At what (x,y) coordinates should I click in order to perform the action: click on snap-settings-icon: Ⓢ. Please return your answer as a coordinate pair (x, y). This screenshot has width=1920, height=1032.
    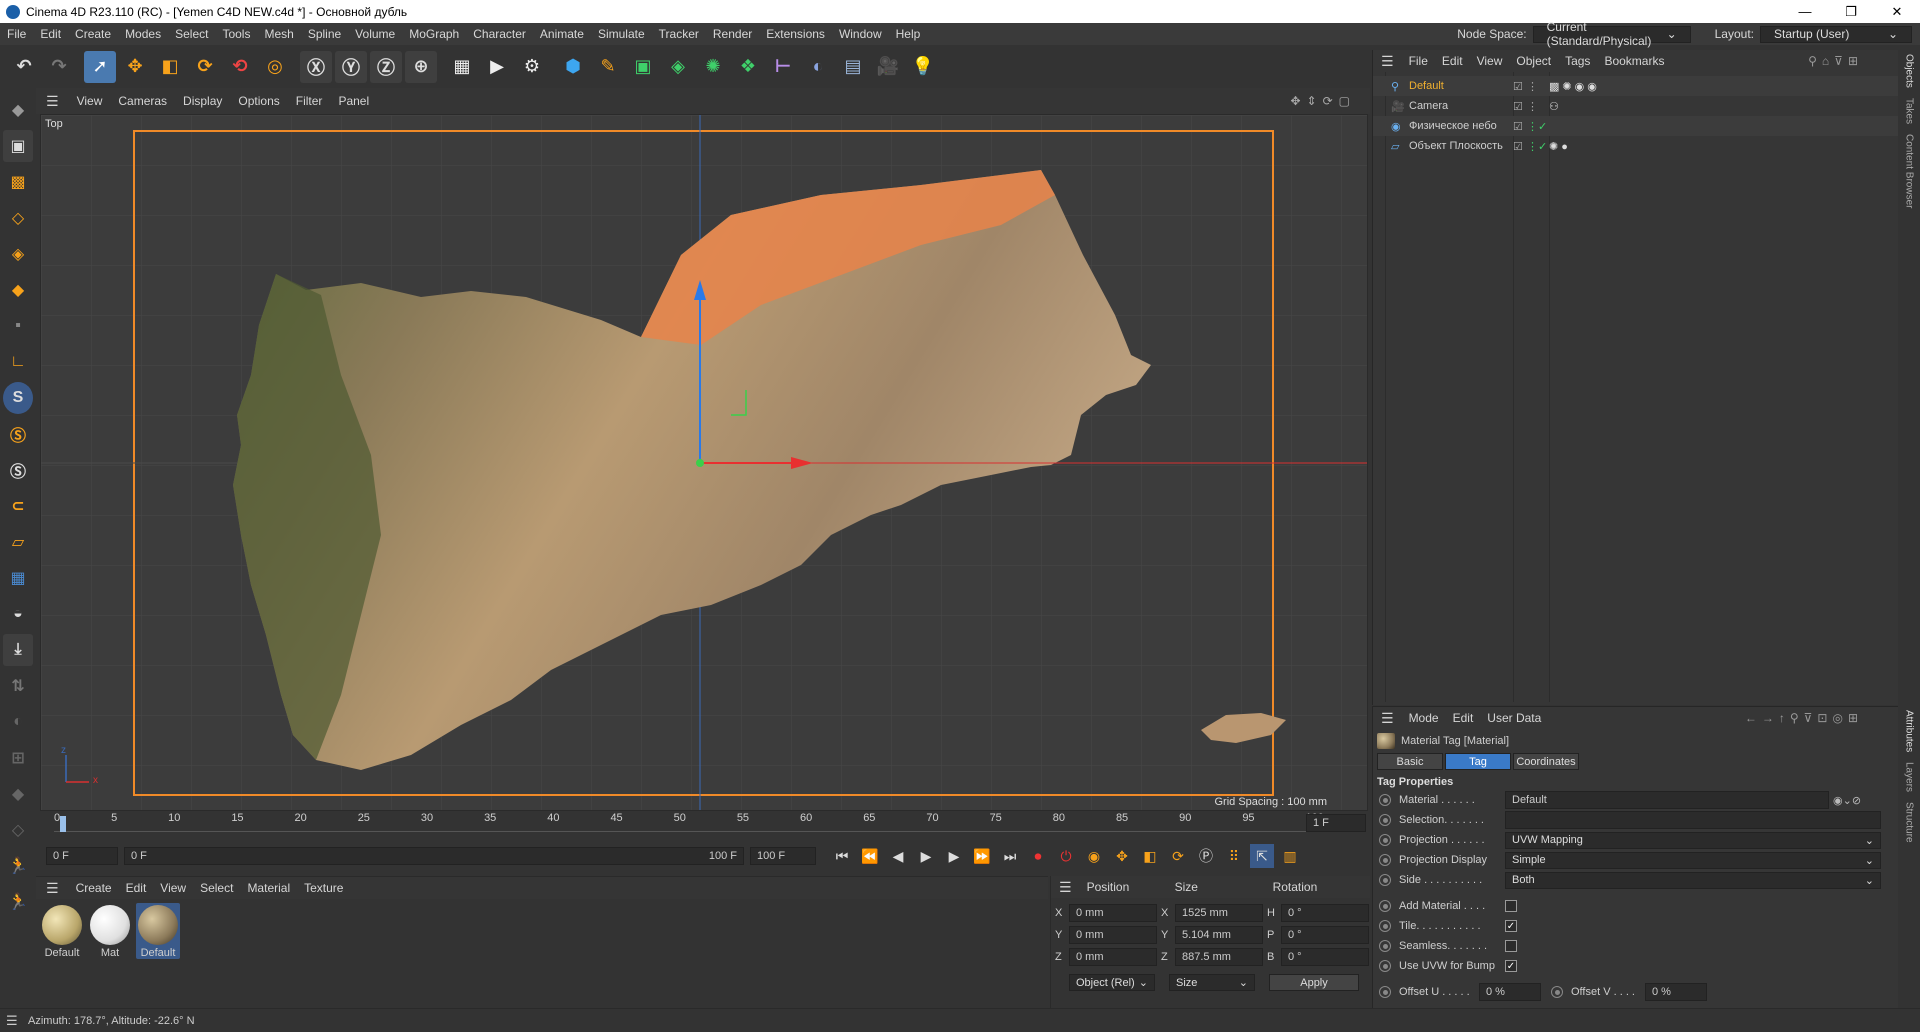
    Looking at the image, I should click on (18, 434).